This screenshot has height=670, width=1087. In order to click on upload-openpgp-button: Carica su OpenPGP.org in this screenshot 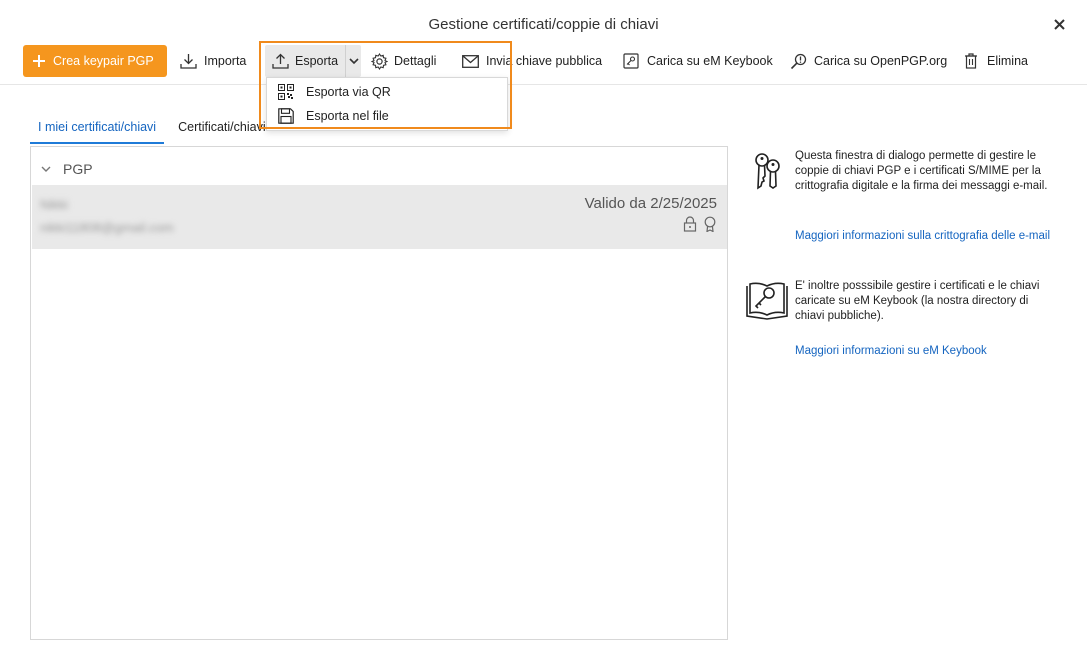, I will do `click(868, 61)`.